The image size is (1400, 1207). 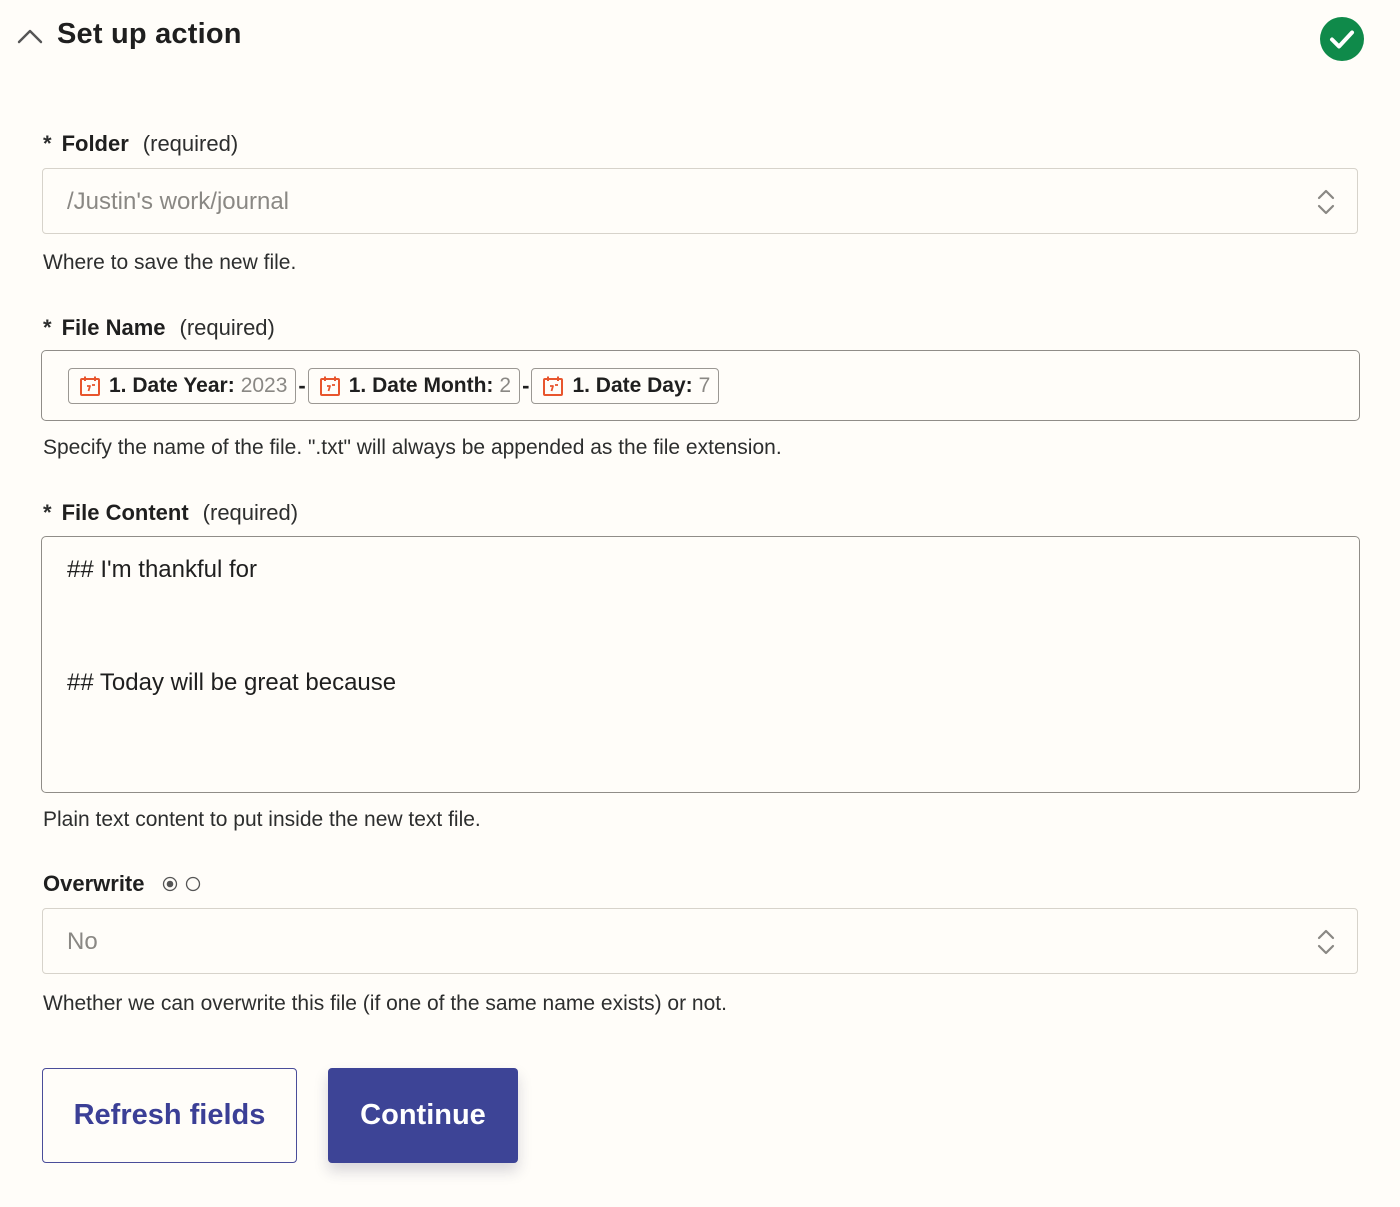 I want to click on overwrite-select: No, so click(x=700, y=941).